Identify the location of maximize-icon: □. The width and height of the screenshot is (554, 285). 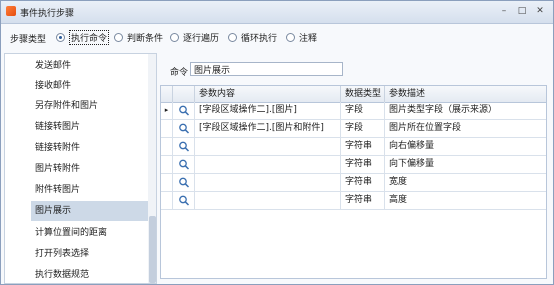
(522, 11).